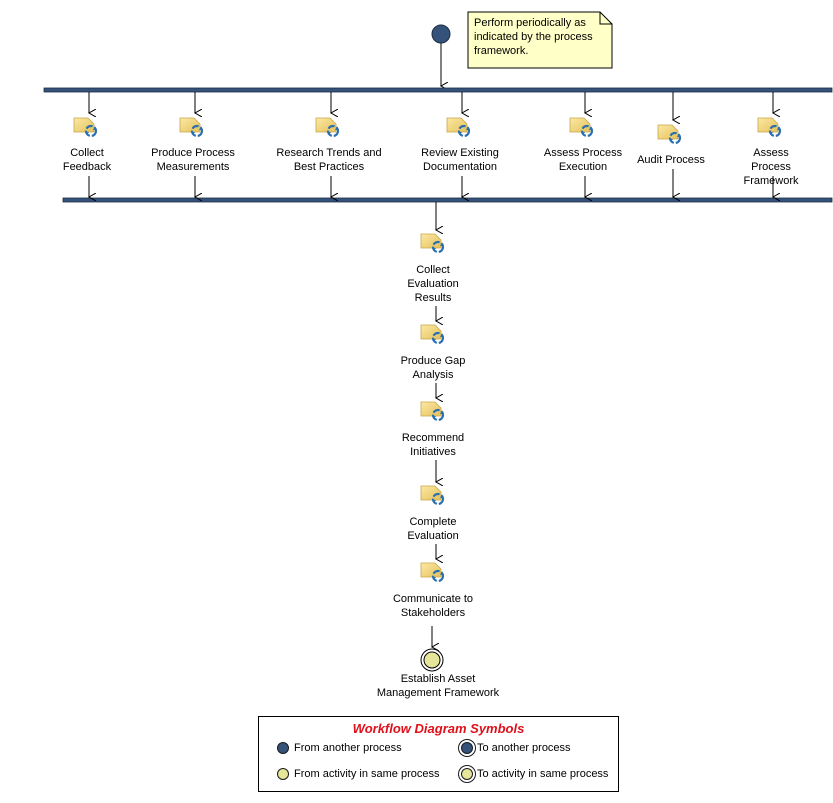 The height and width of the screenshot is (803, 833). I want to click on activity-label-review-existing-documentation: Review Existing Documentation, so click(460, 160).